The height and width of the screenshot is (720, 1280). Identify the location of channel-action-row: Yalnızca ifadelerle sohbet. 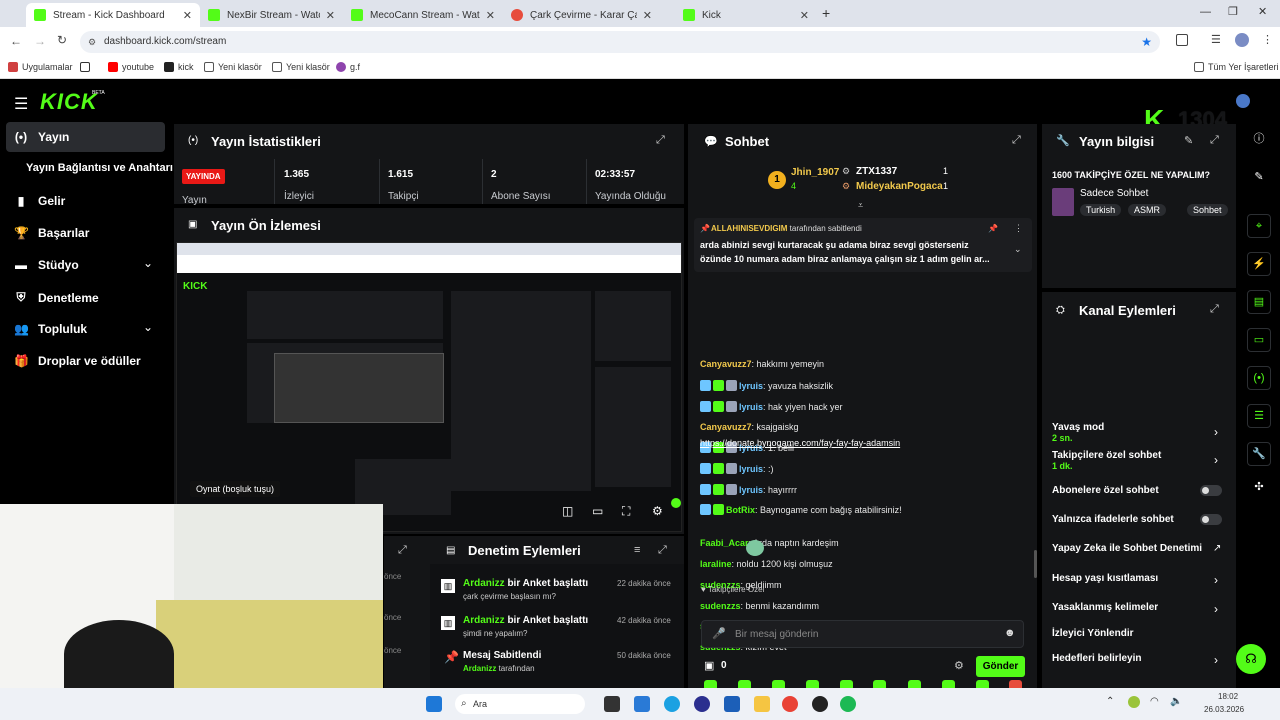
(1113, 519).